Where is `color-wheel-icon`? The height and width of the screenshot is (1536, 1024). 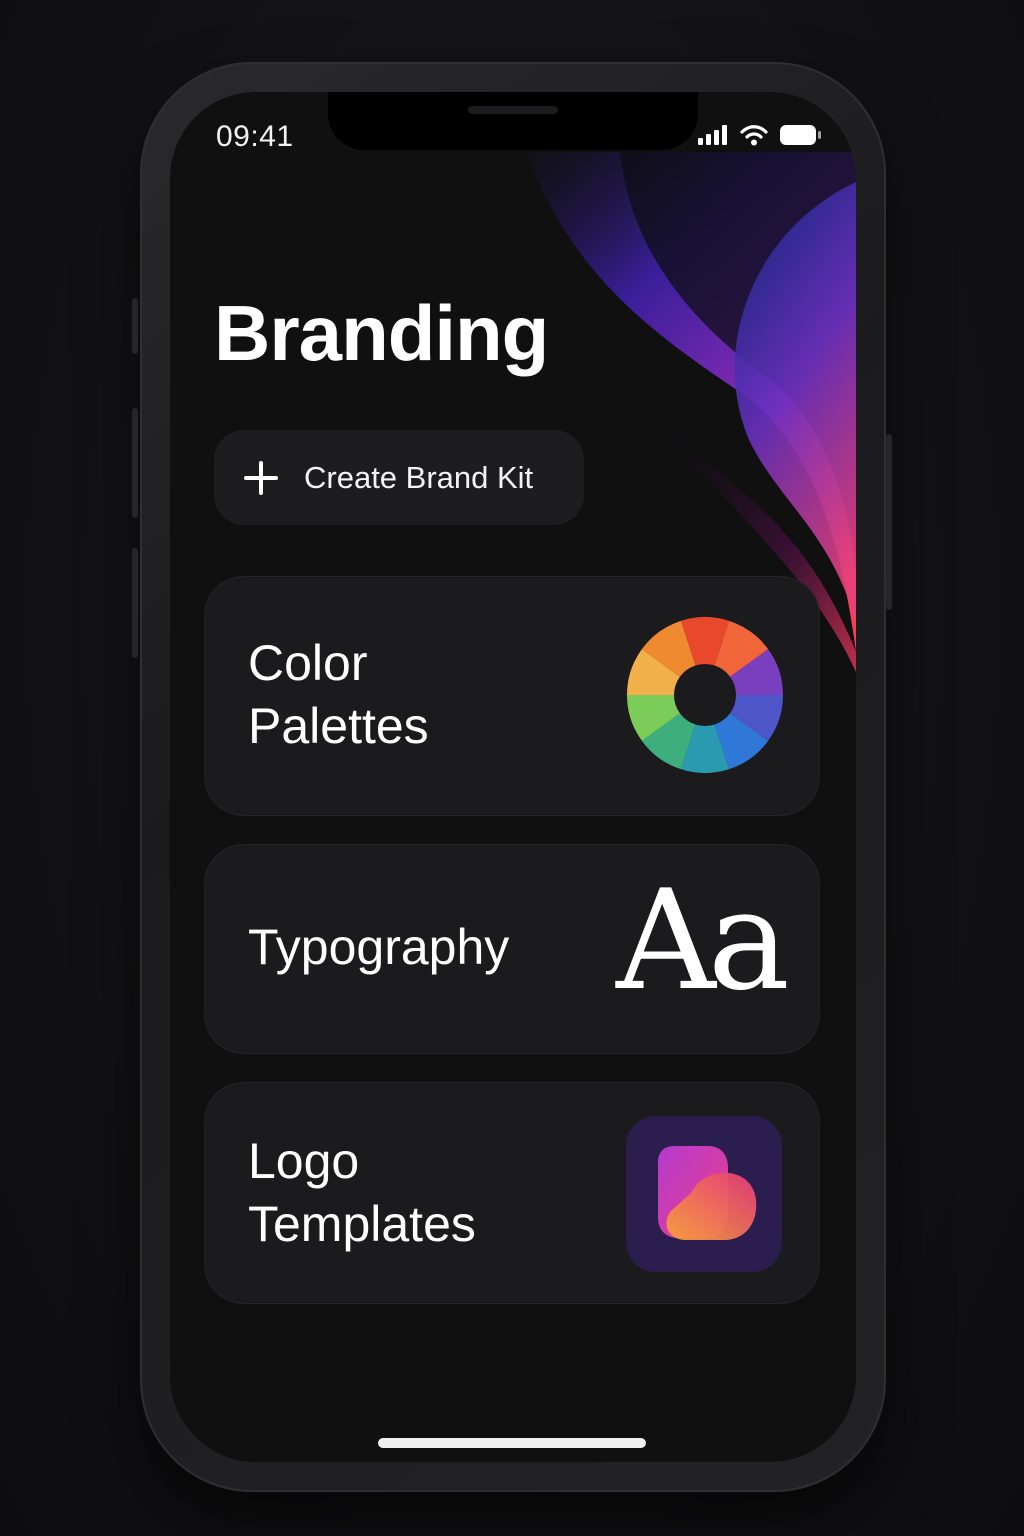 color-wheel-icon is located at coordinates (705, 695).